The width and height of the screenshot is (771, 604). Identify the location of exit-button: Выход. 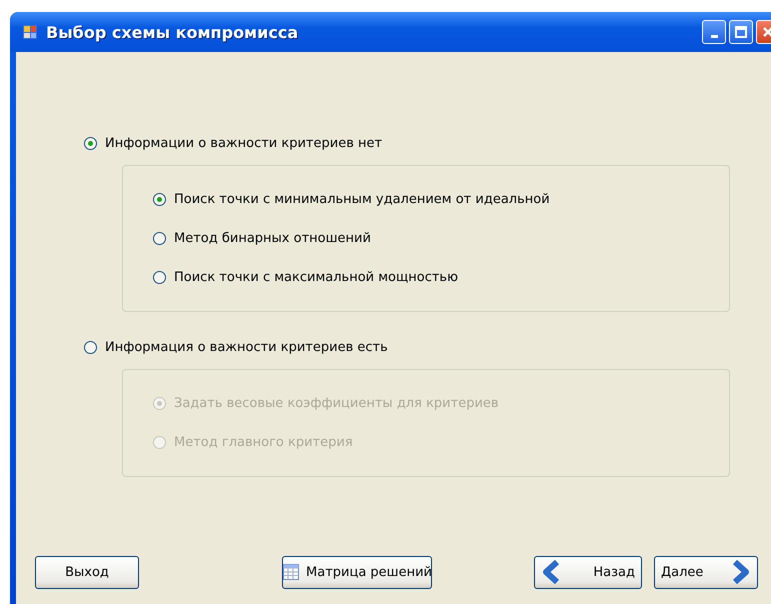
(87, 572).